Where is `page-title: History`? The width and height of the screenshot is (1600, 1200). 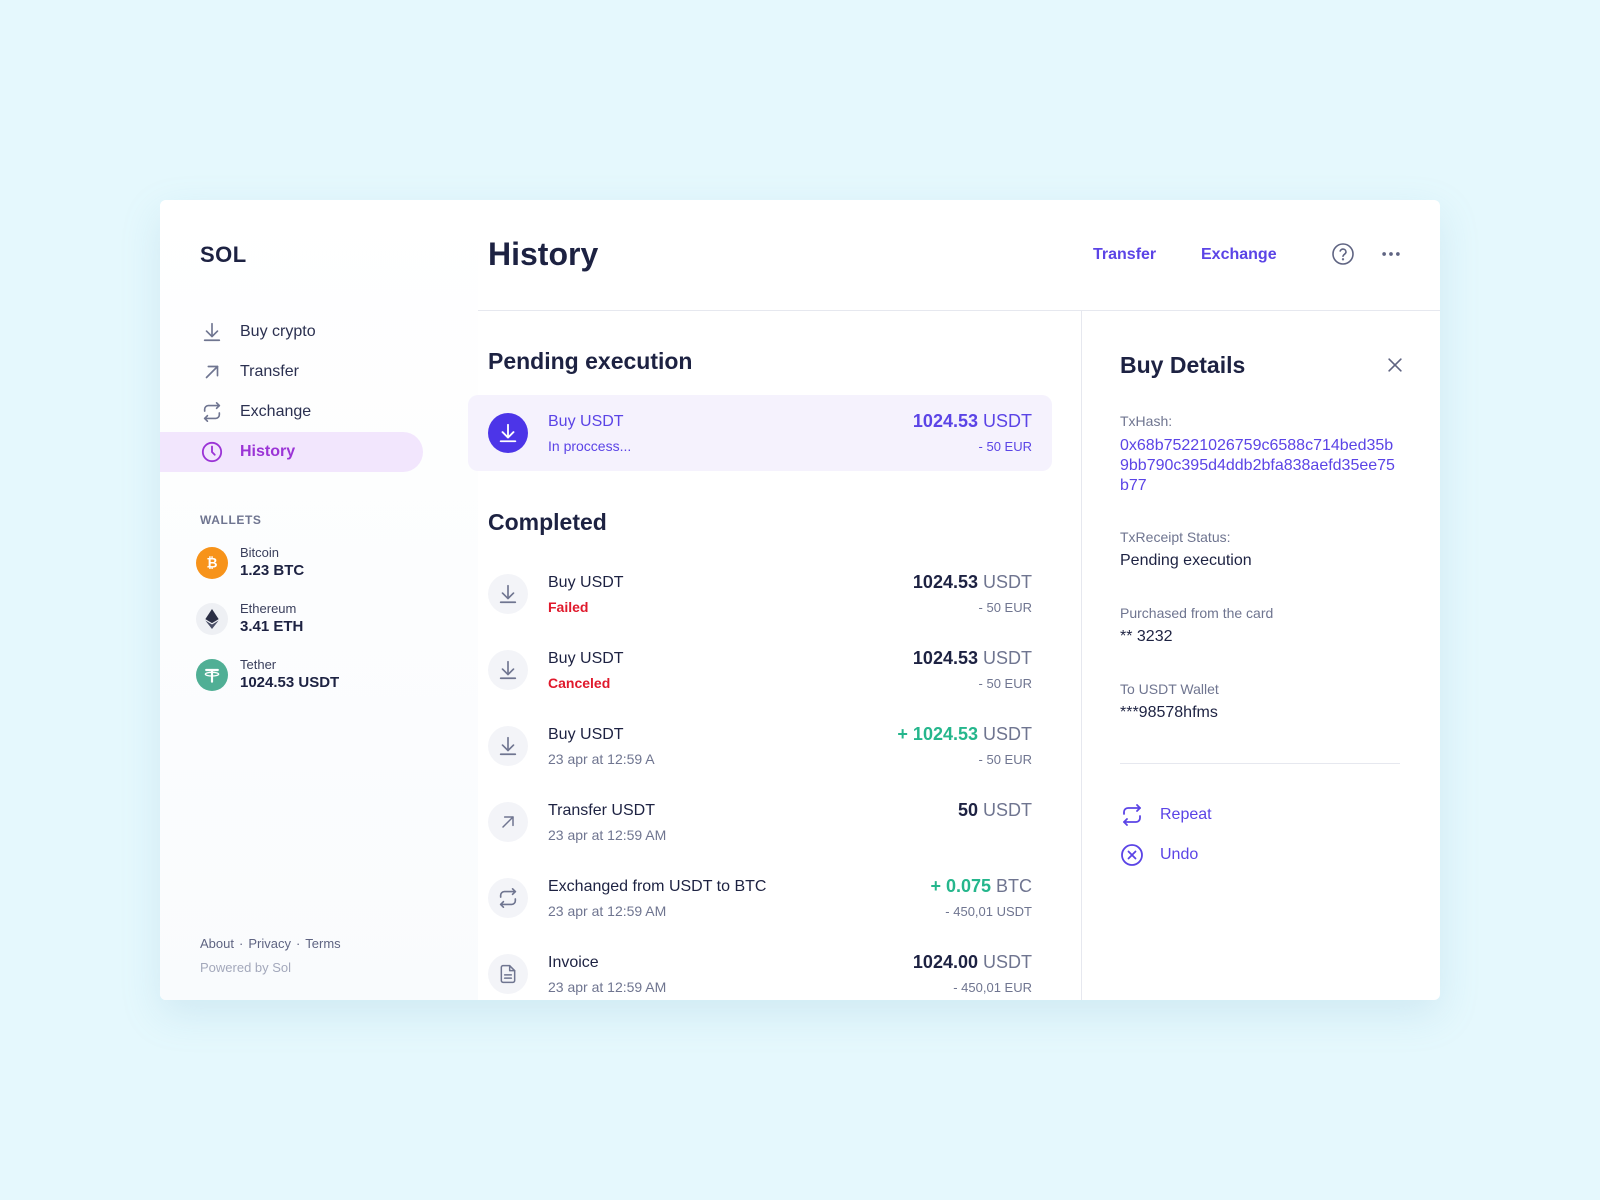
page-title: History is located at coordinates (543, 254).